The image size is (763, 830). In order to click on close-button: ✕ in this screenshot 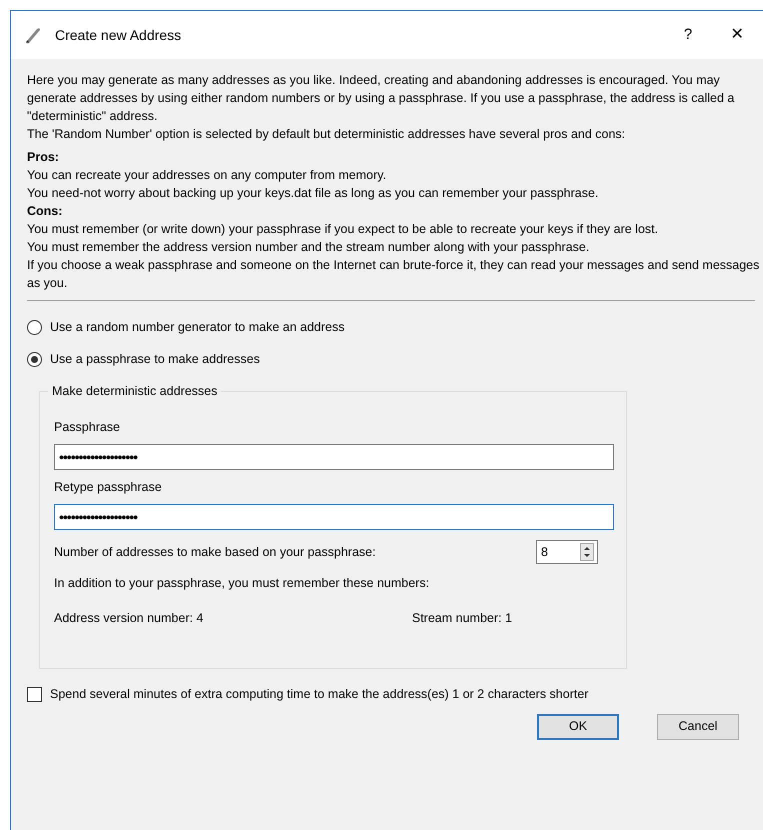, I will do `click(737, 35)`.